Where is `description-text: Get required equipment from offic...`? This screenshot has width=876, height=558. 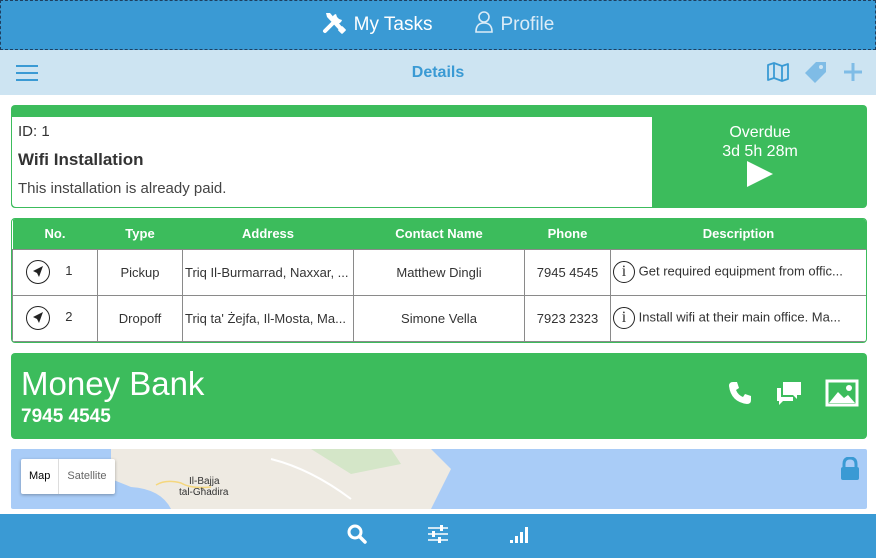
description-text: Get required equipment from offic... is located at coordinates (740, 271).